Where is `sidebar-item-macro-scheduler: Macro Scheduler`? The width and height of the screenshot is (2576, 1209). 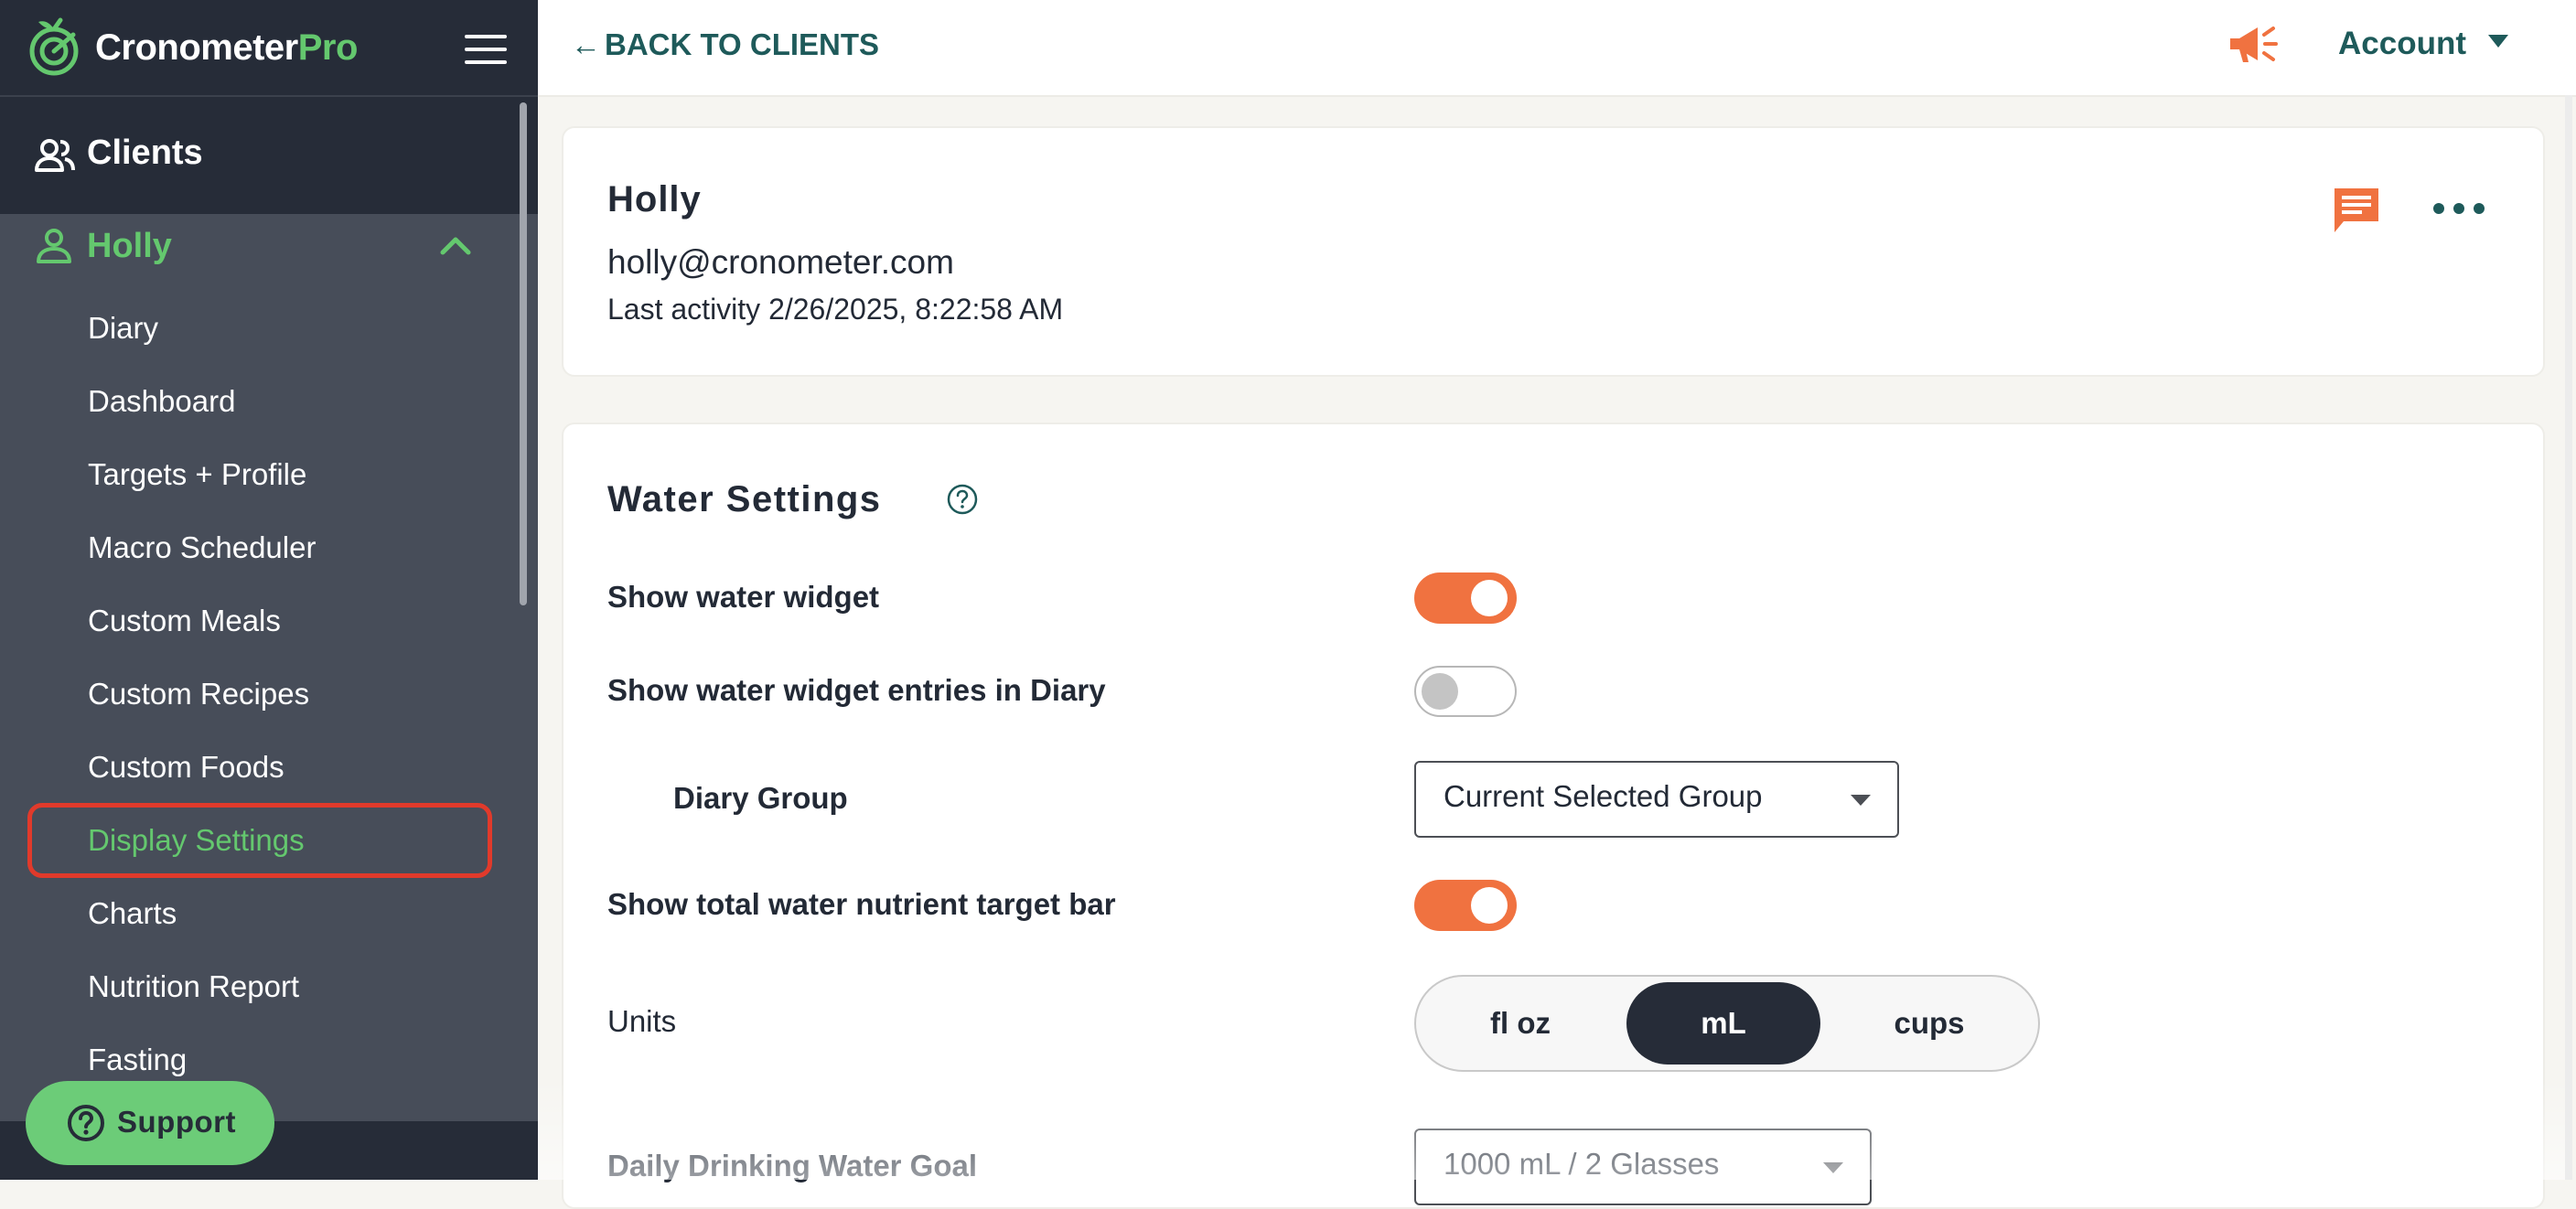
sidebar-item-macro-scheduler: Macro Scheduler is located at coordinates (202, 548).